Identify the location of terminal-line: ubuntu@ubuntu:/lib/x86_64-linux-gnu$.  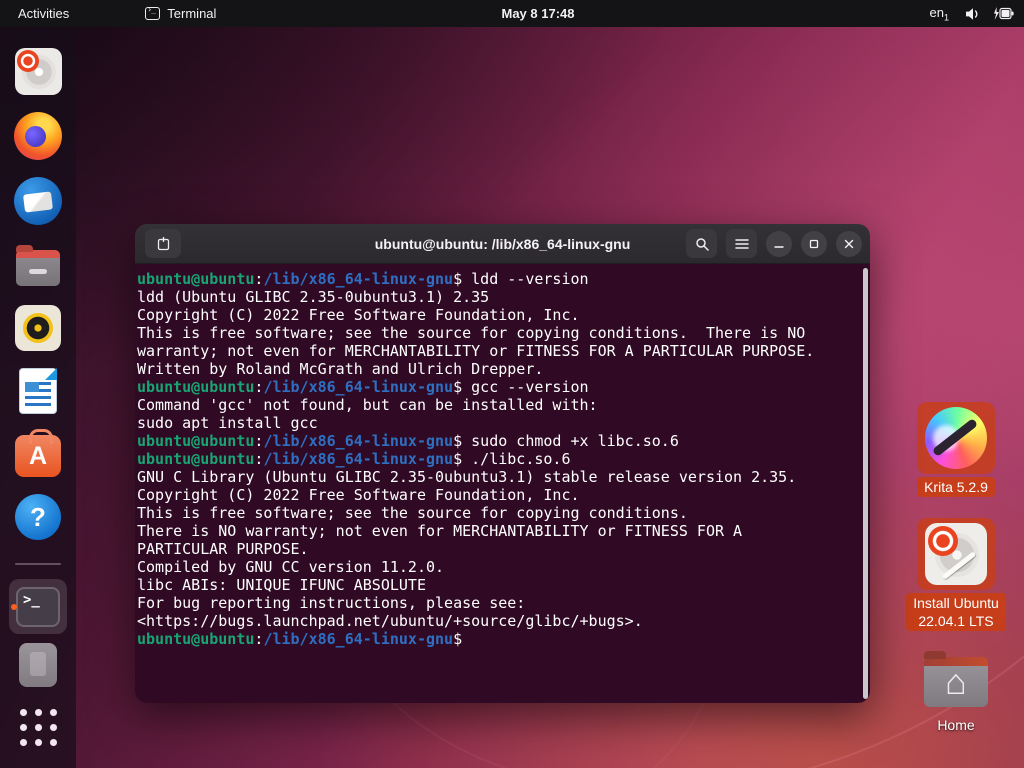
(300, 639).